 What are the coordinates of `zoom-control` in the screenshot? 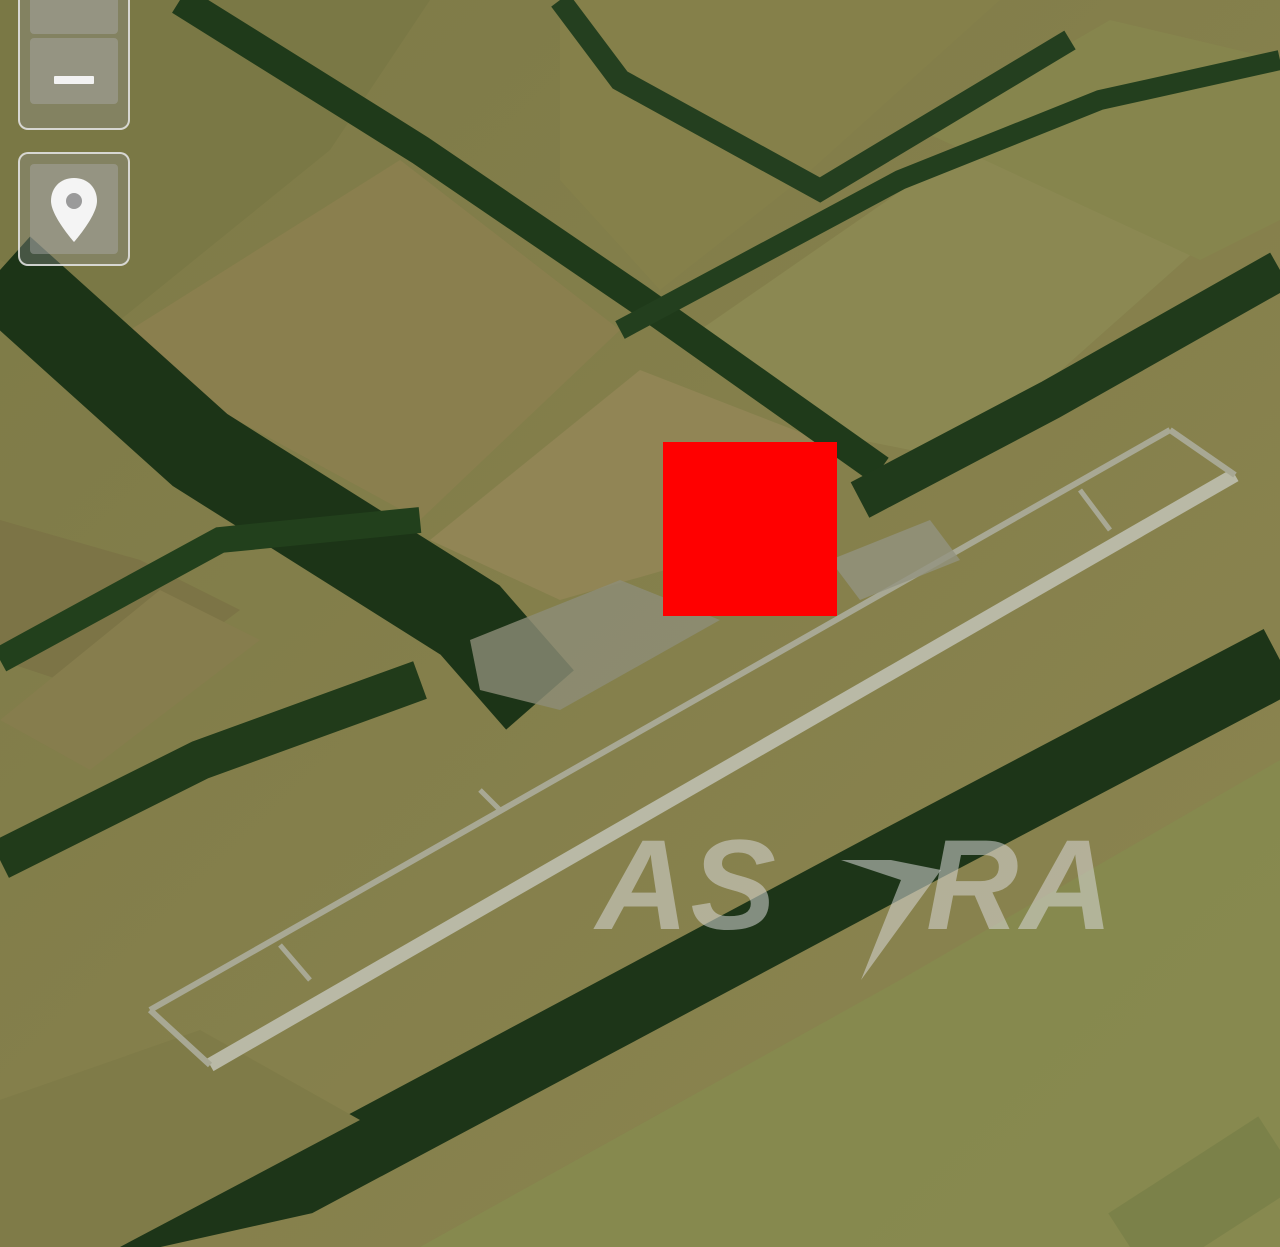 It's located at (74, 65).